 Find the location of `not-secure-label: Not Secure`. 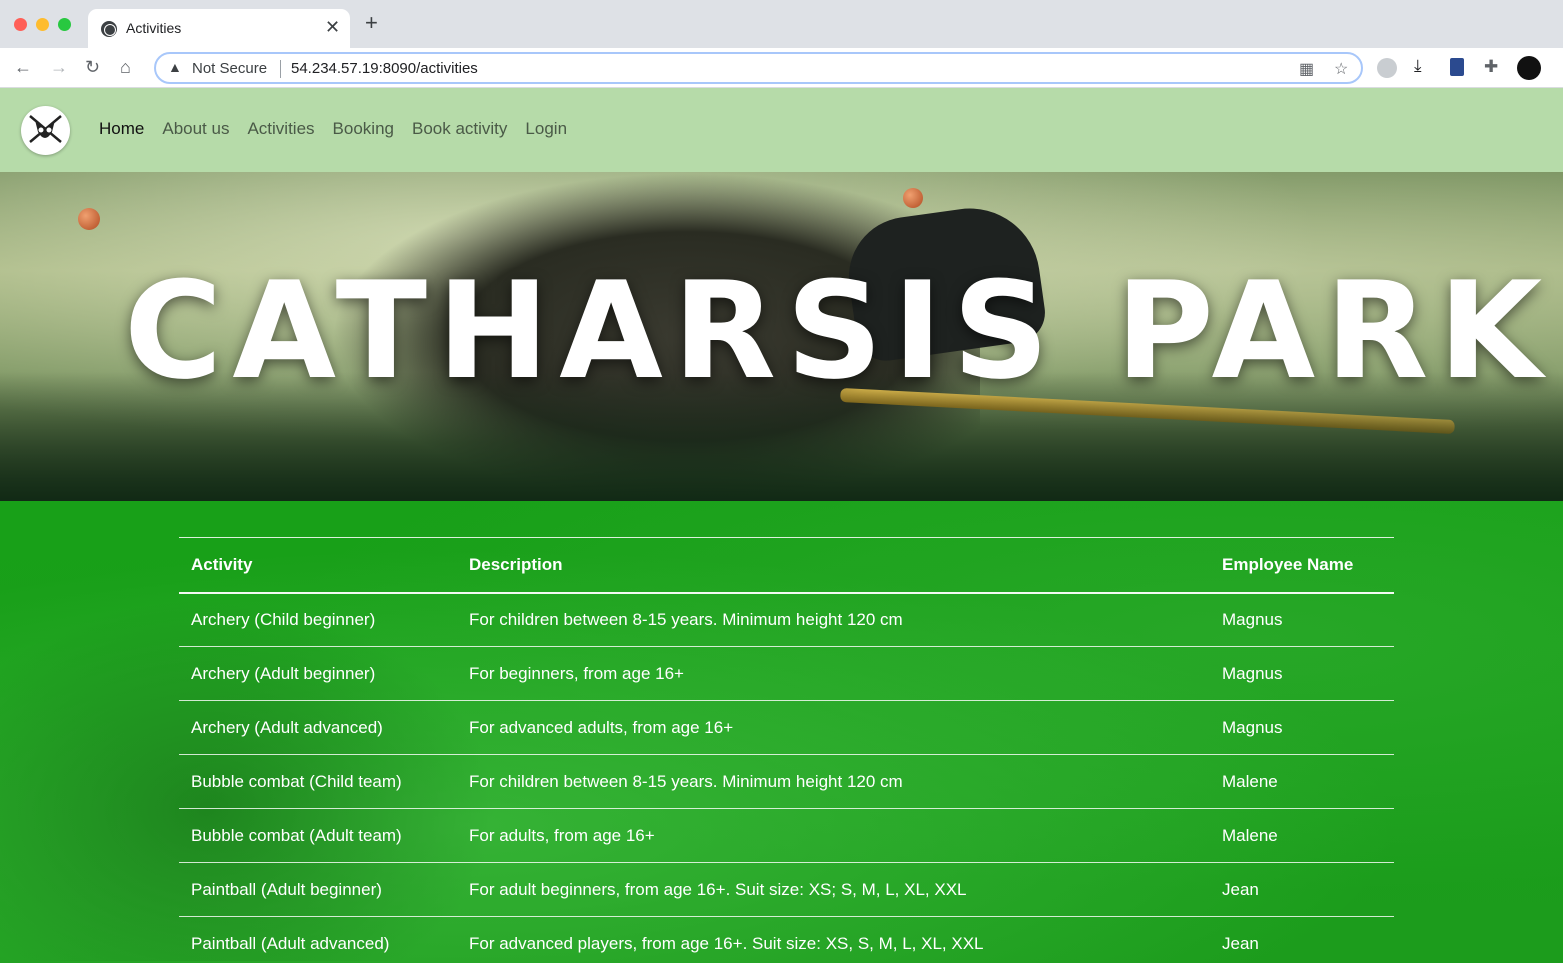

not-secure-label: Not Secure is located at coordinates (229, 68).